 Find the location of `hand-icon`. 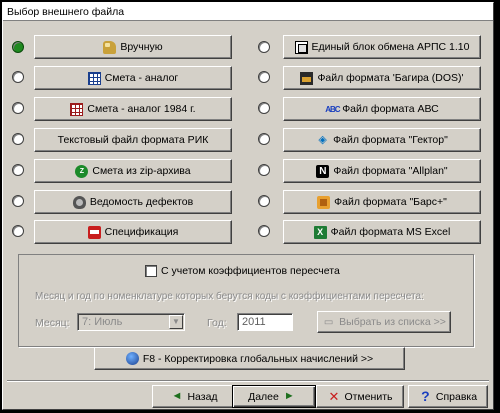

hand-icon is located at coordinates (110, 47).